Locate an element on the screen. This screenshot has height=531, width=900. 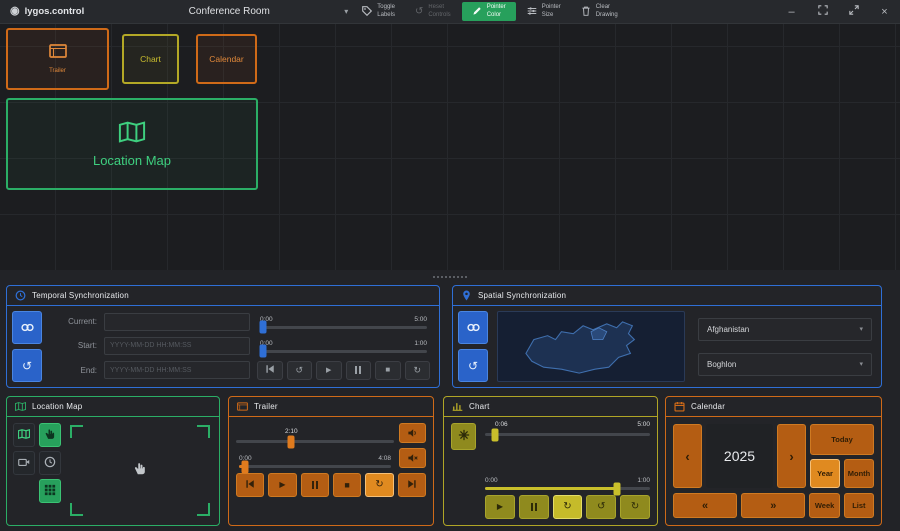
trailer-seek-slider: 0:00 4:08 is located at coordinates (315, 463).